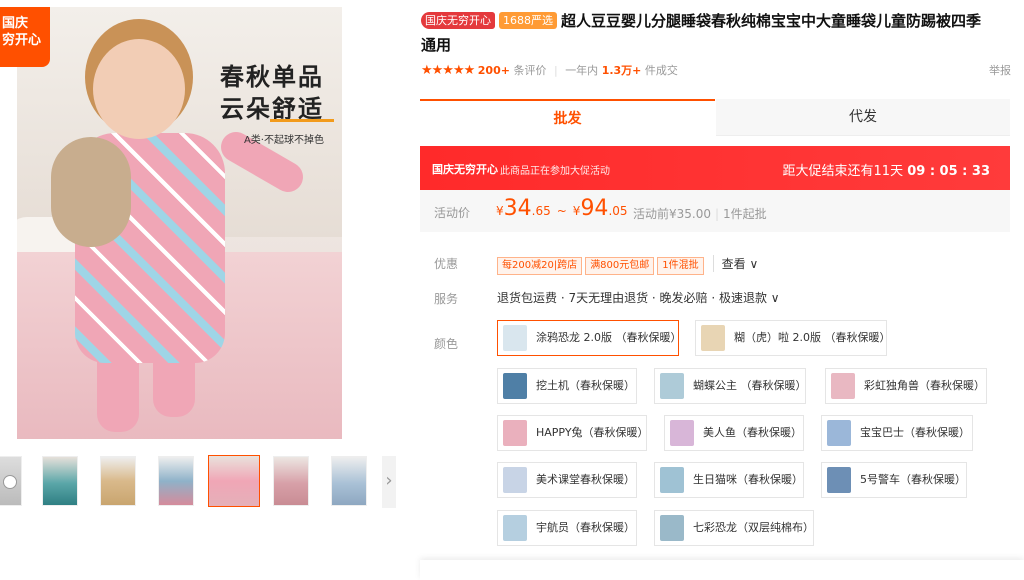 The height and width of the screenshot is (580, 1024). What do you see at coordinates (567, 528) in the screenshot?
I see `color-option: 宇航员（春秋保暖）` at bounding box center [567, 528].